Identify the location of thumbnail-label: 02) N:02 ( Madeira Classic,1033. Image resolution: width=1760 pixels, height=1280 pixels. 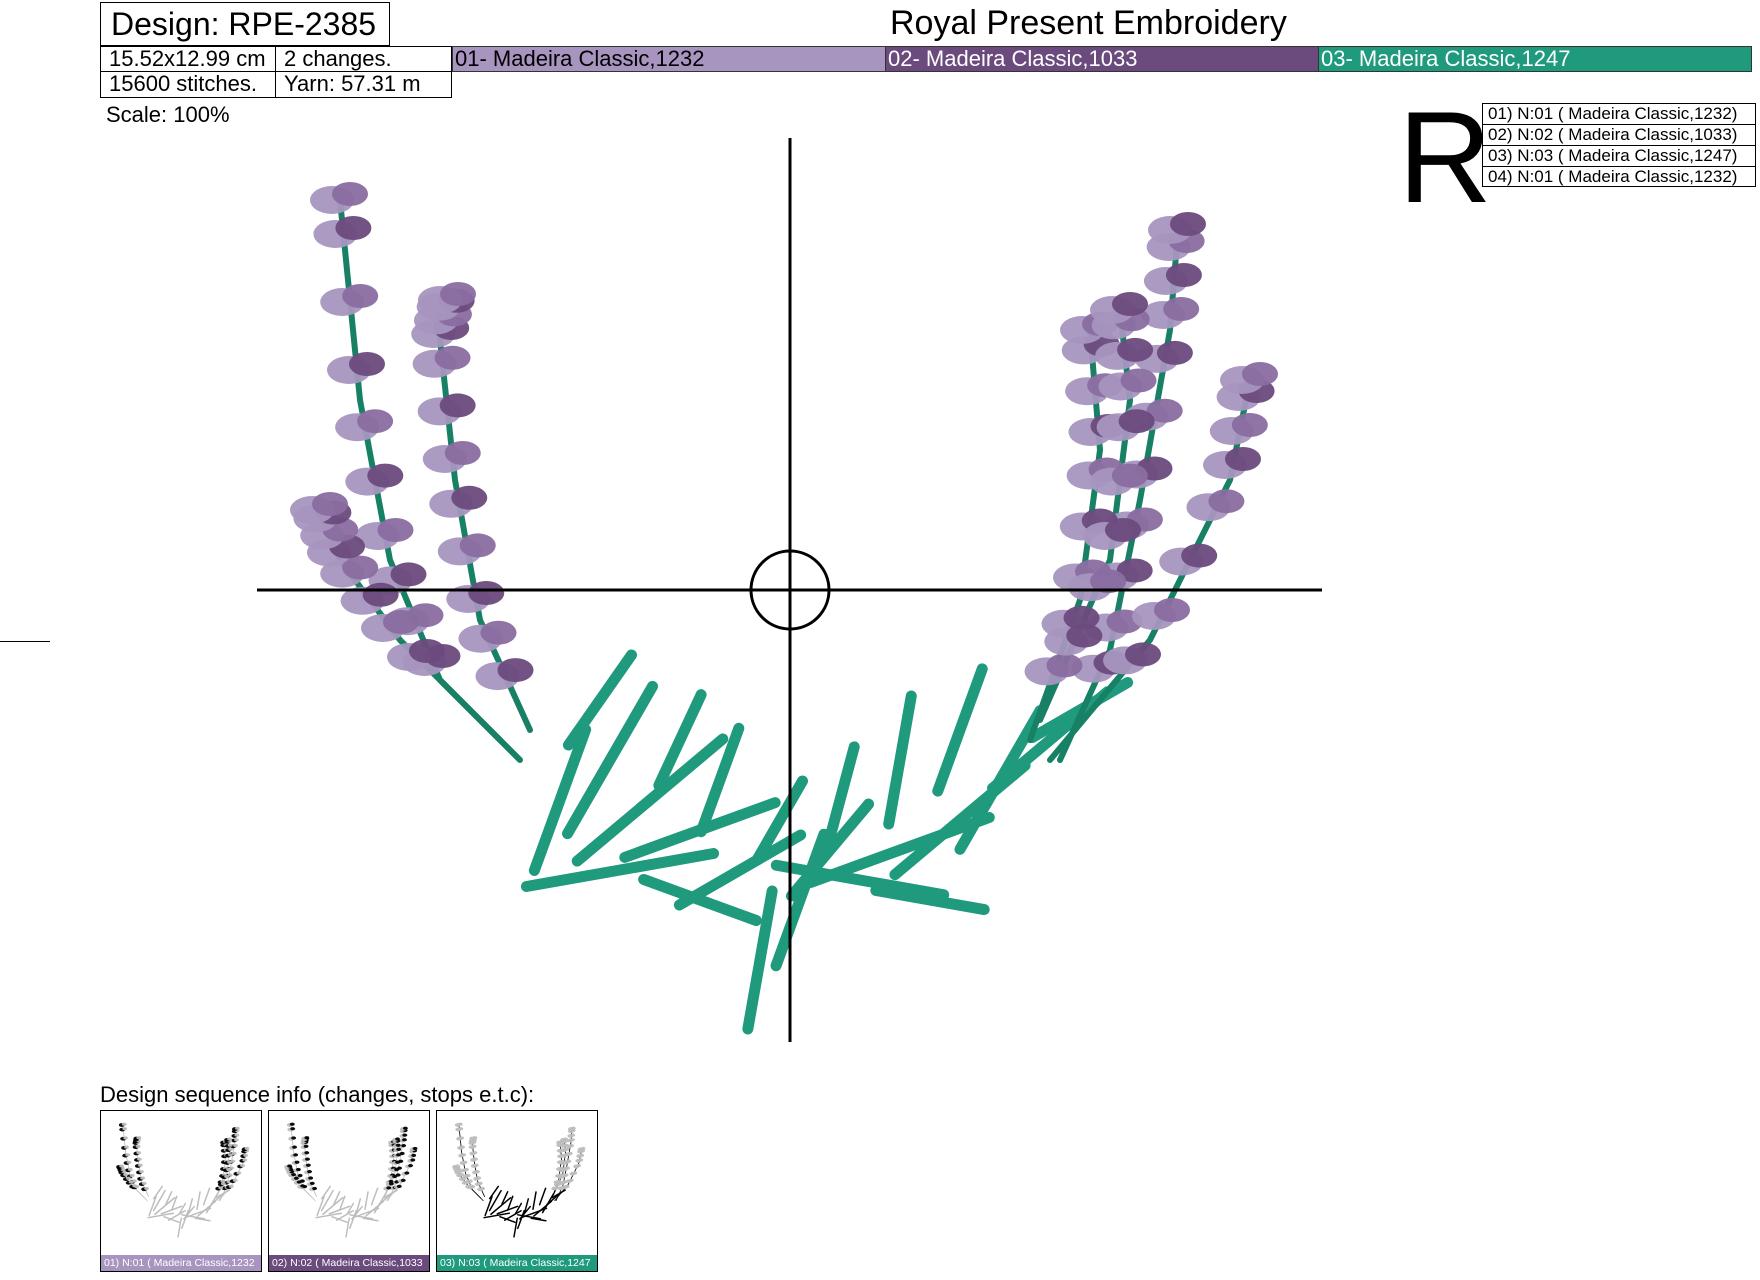
(349, 1263).